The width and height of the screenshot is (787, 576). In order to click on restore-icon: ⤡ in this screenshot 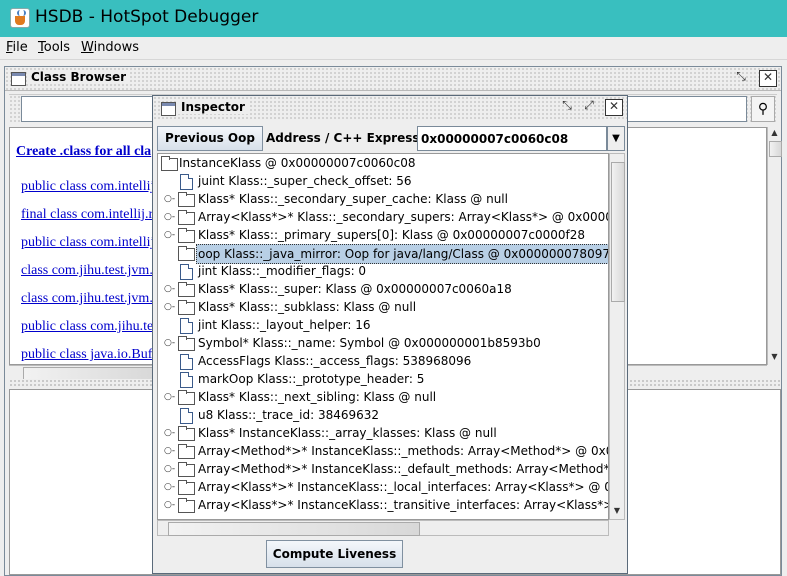, I will do `click(741, 77)`.